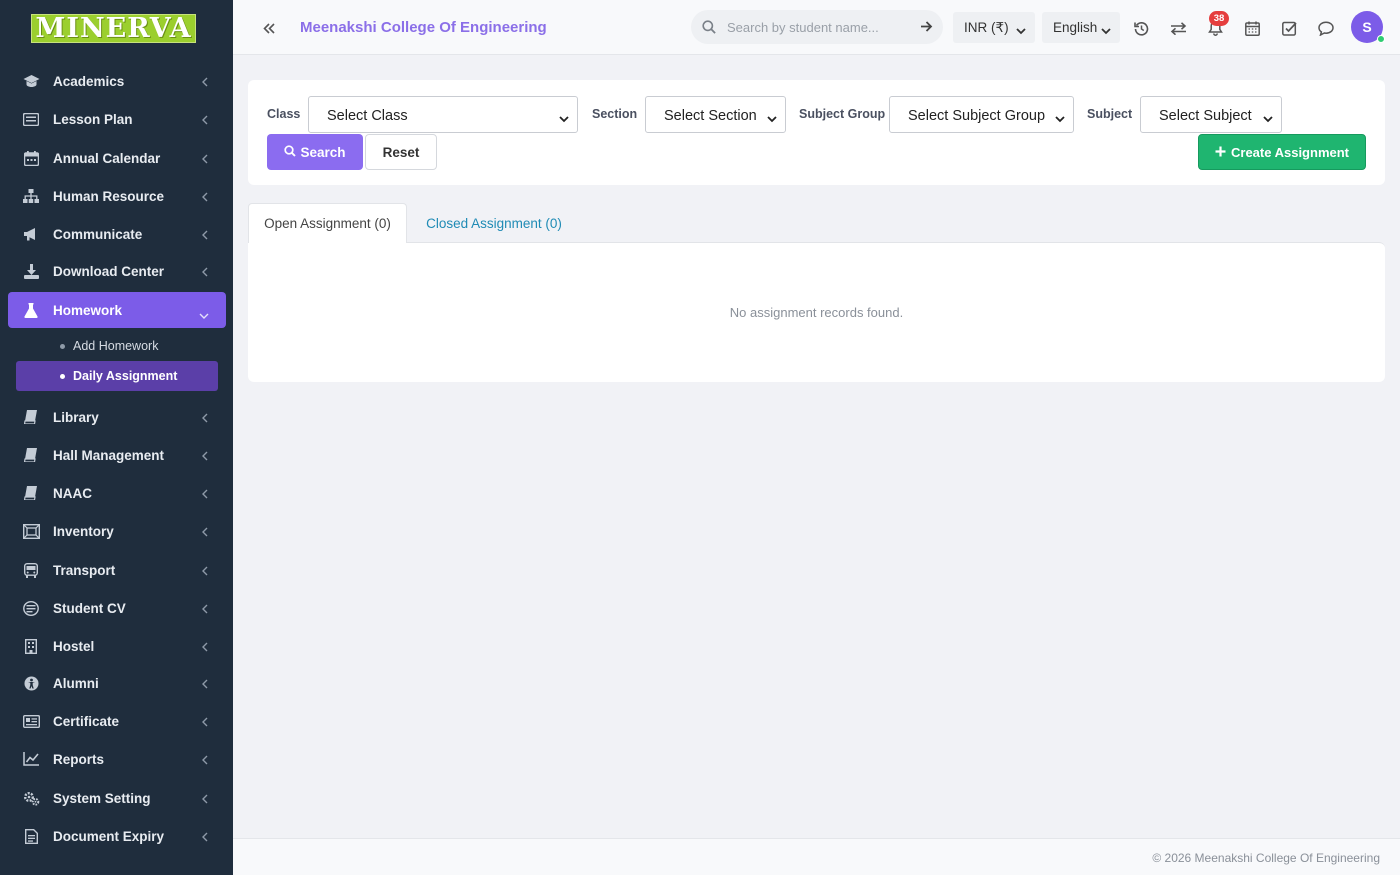 This screenshot has height=875, width=1400. I want to click on currency-select: INR (₹), so click(994, 27).